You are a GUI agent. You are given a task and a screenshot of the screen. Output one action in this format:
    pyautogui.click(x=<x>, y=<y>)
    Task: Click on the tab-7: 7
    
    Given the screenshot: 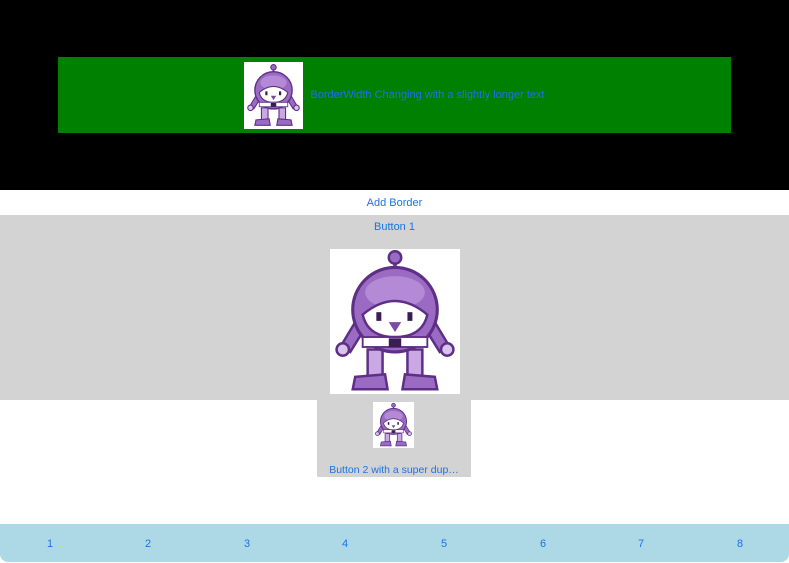 What is the action you would take?
    pyautogui.click(x=641, y=544)
    